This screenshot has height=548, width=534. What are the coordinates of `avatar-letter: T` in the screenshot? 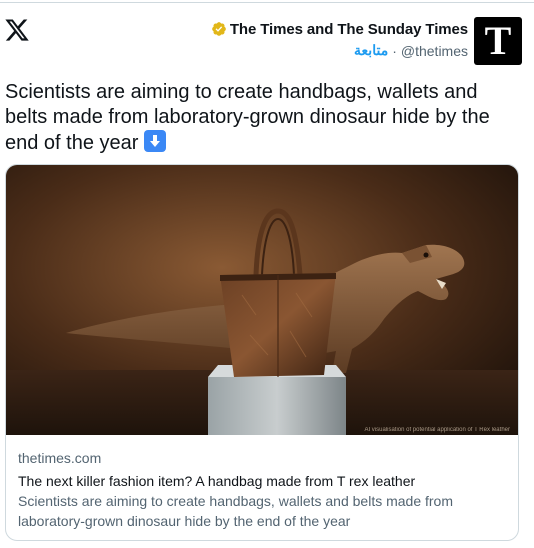 It's located at (498, 40).